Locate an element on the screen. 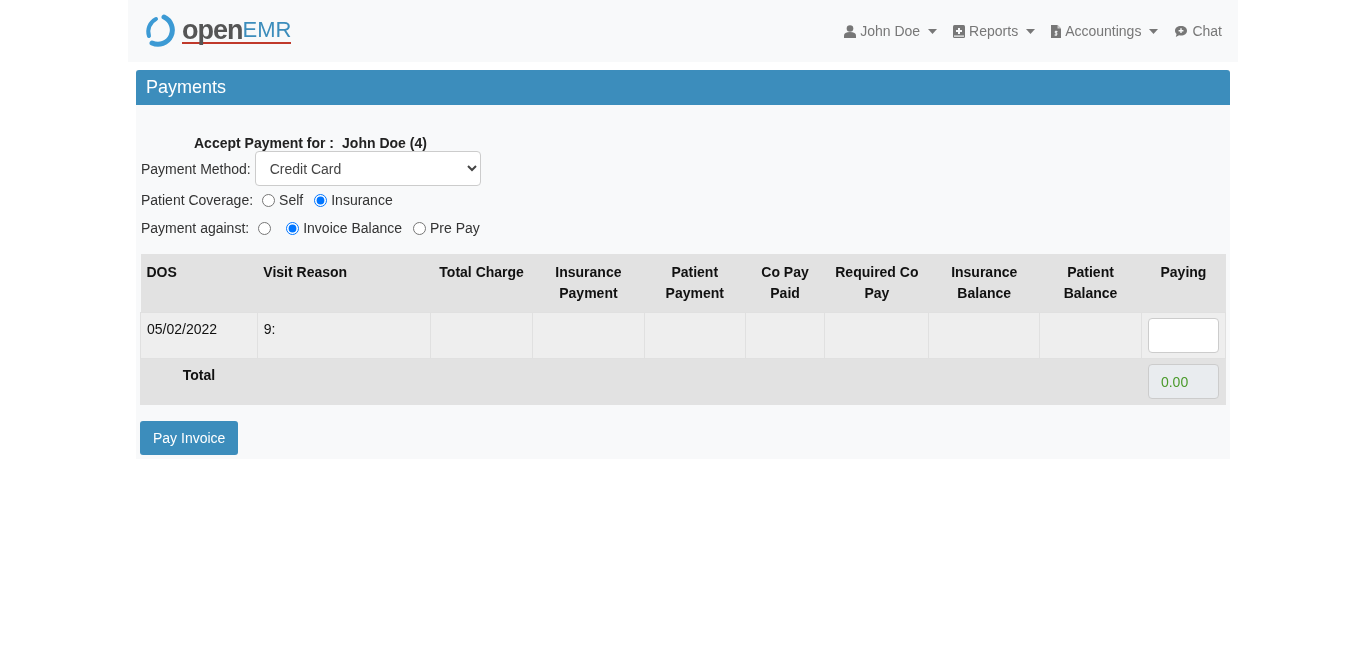  column-header: Paying is located at coordinates (1183, 272).